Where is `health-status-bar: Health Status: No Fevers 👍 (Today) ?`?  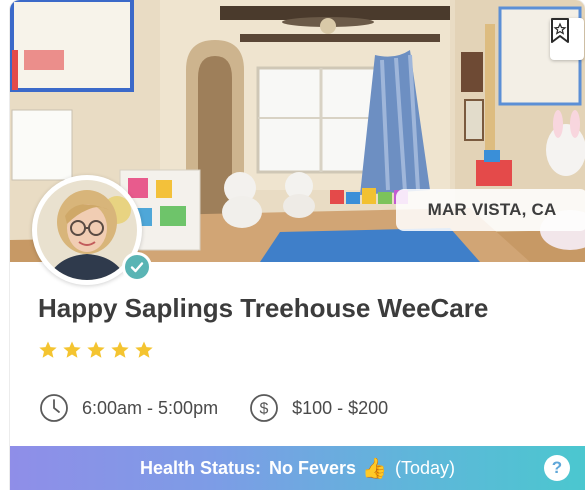
health-status-bar: Health Status: No Fevers 👍 (Today) ? is located at coordinates (297, 468).